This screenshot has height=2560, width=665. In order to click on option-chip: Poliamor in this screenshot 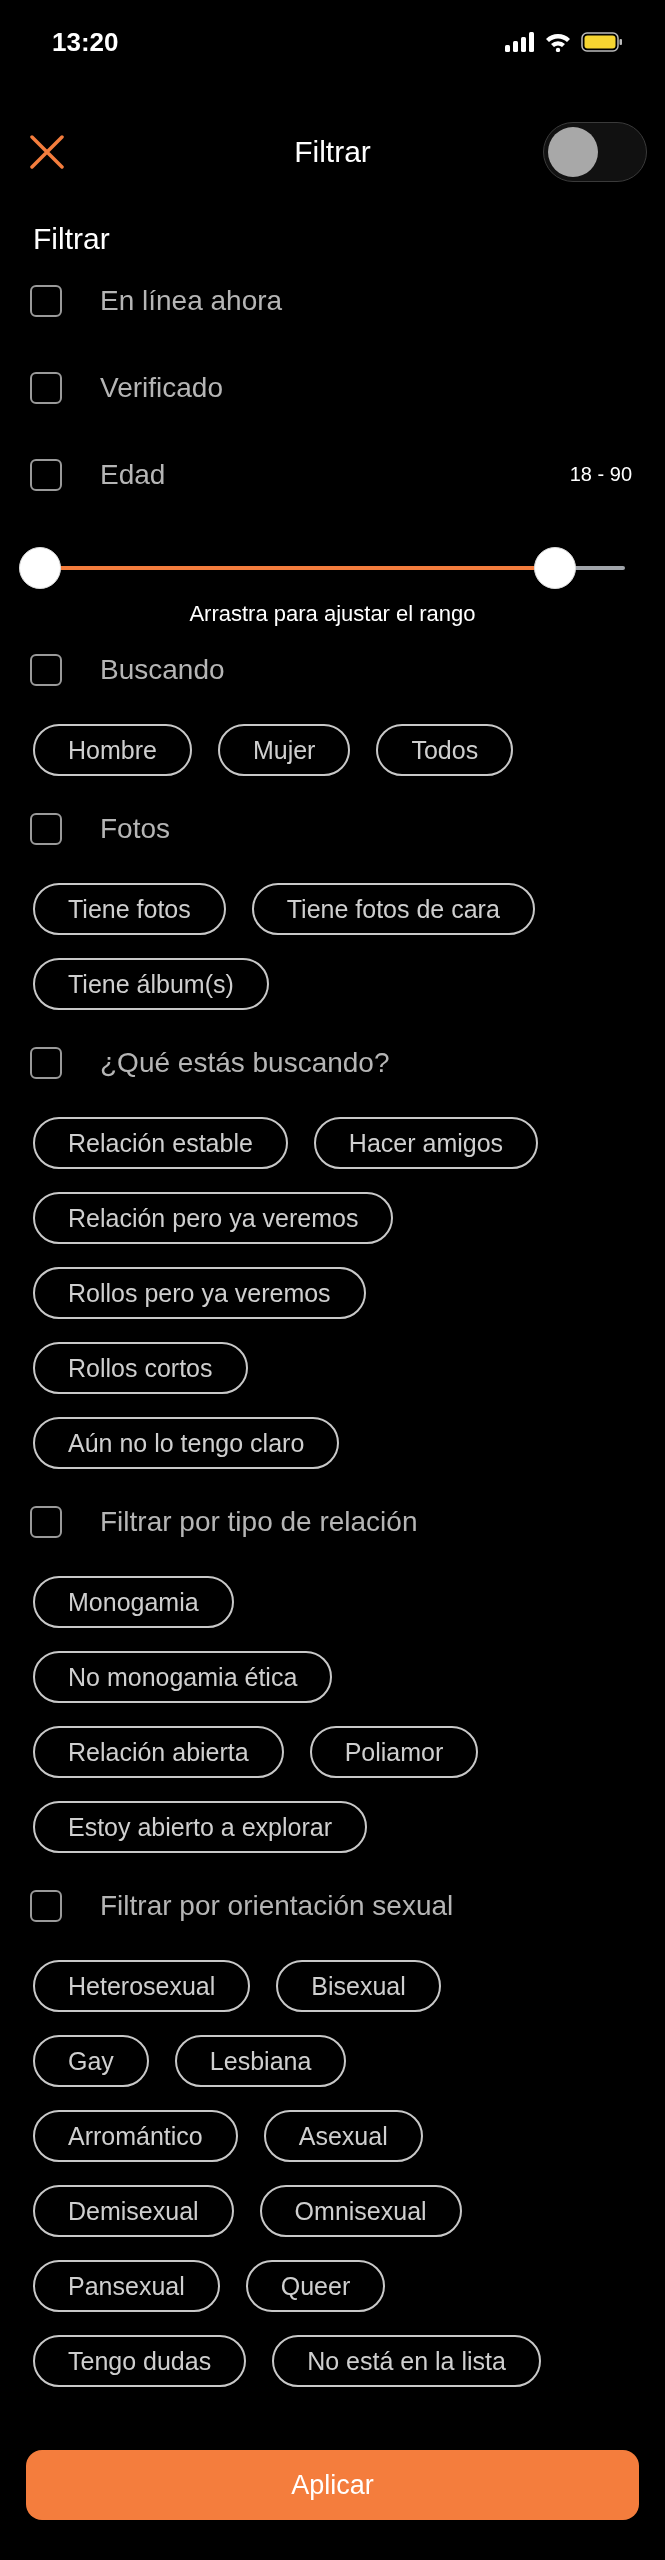, I will do `click(394, 1752)`.